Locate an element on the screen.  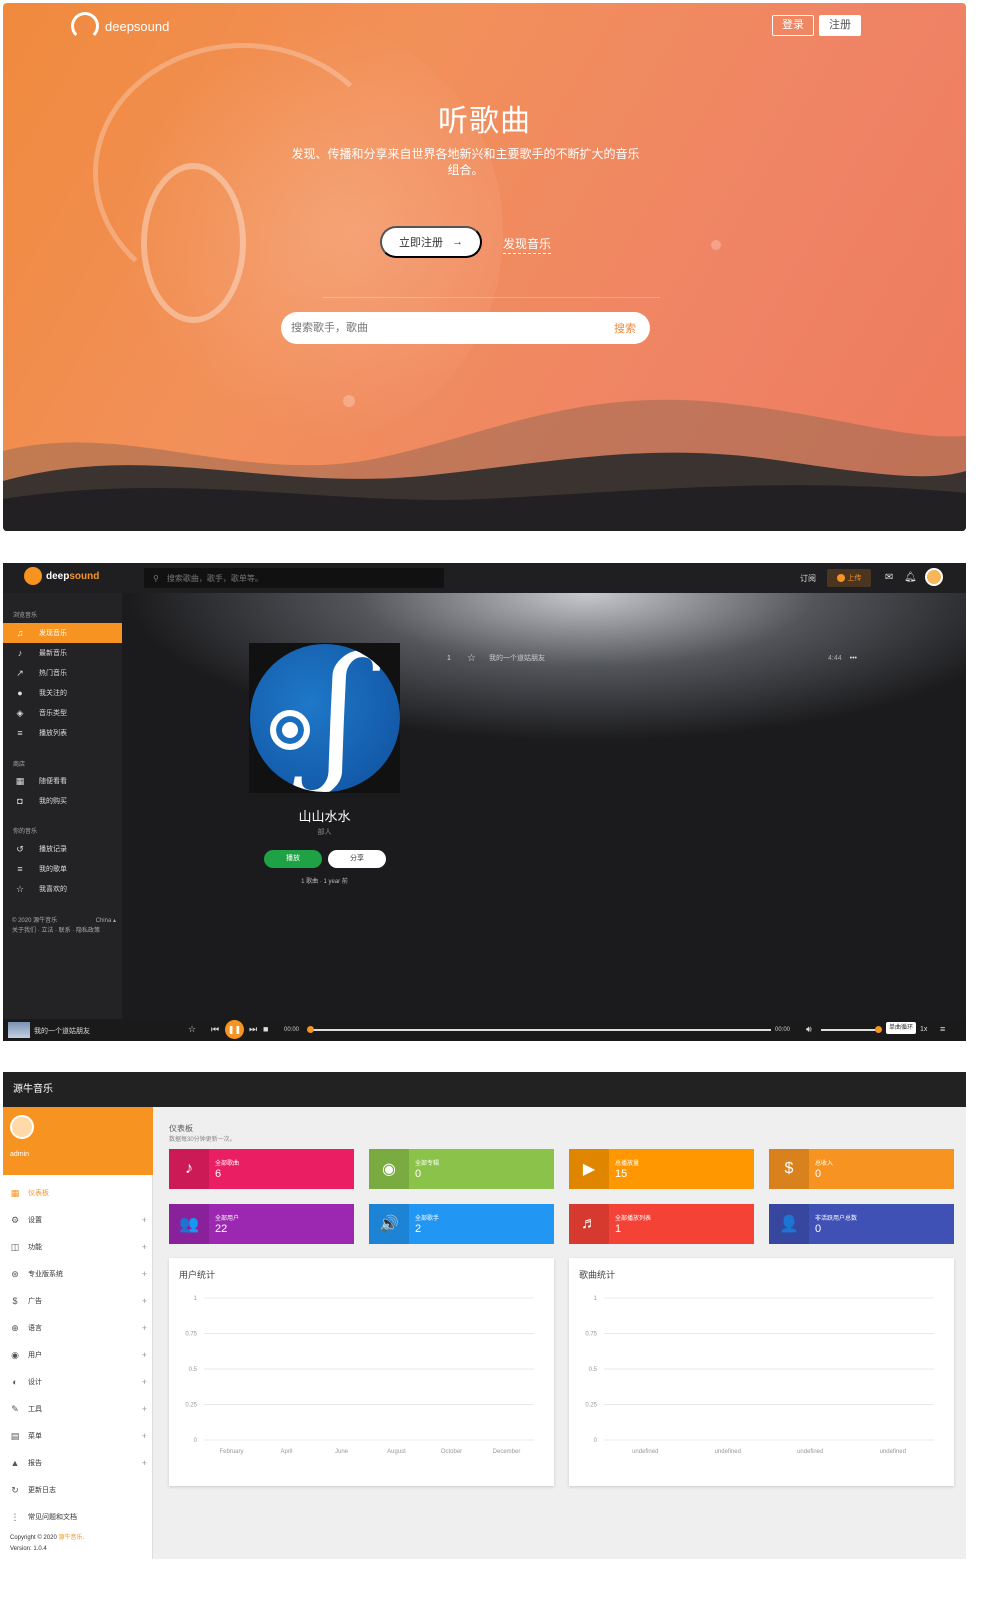
nav-label: 热门音乐 is located at coordinates (53, 673).